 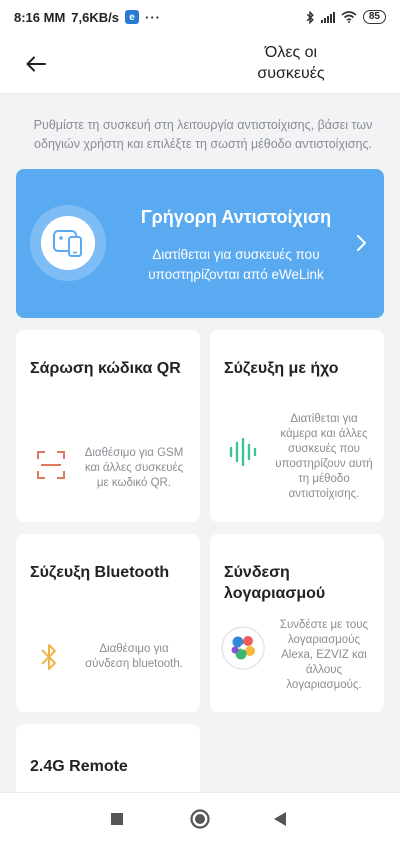 What do you see at coordinates (361, 243) in the screenshot?
I see `chevron-right-icon` at bounding box center [361, 243].